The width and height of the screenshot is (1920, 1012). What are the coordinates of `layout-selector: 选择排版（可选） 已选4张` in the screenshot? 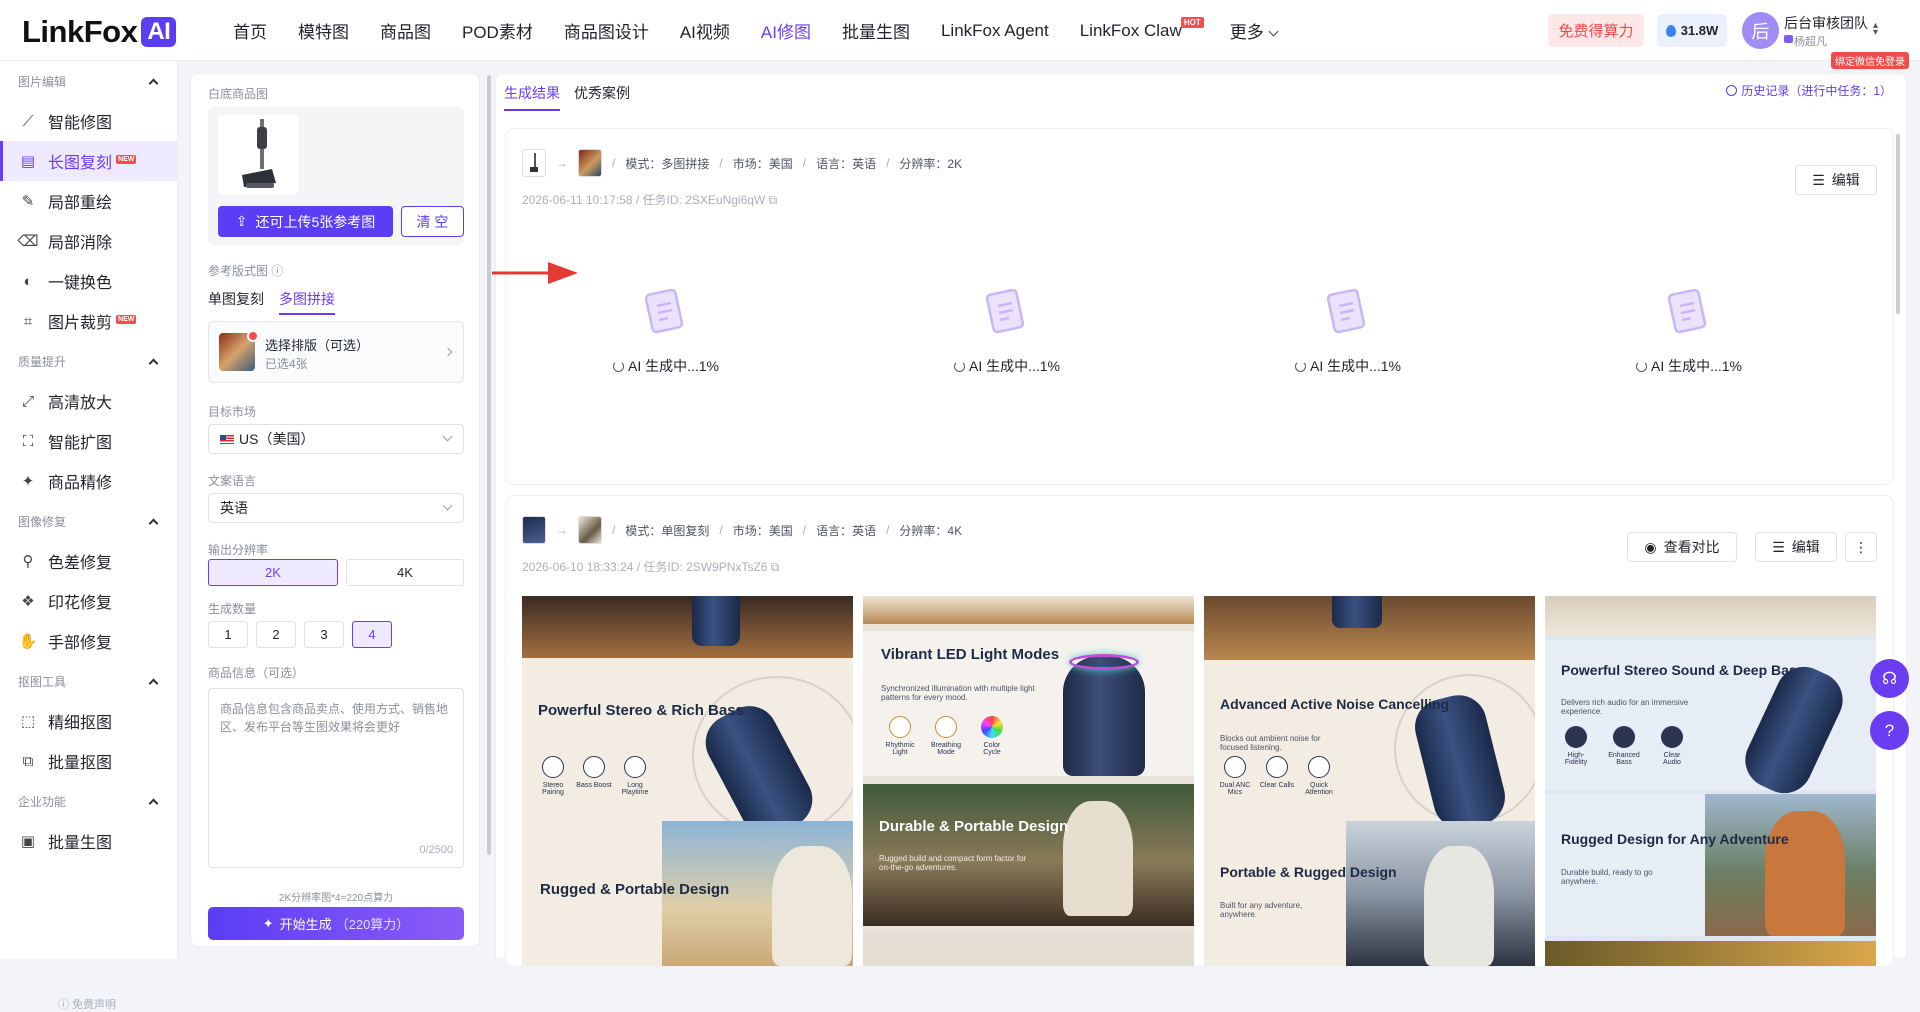 It's located at (336, 352).